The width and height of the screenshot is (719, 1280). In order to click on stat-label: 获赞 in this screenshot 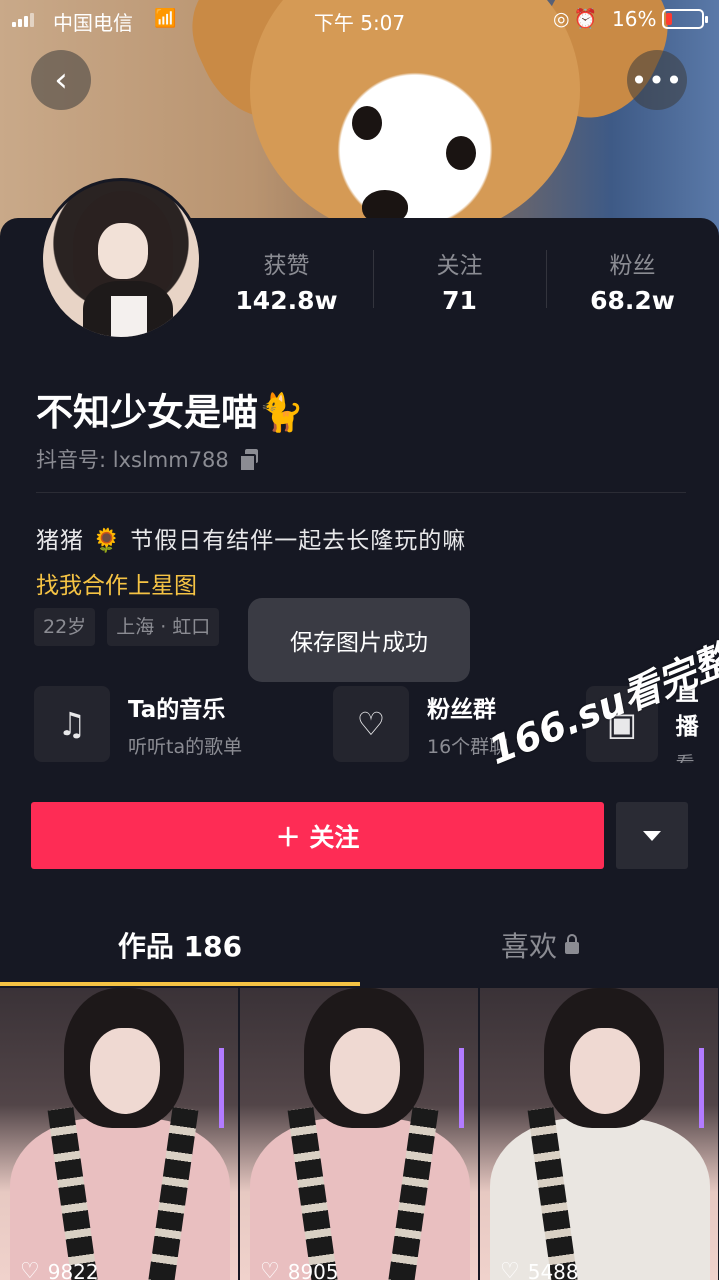, I will do `click(286, 266)`.